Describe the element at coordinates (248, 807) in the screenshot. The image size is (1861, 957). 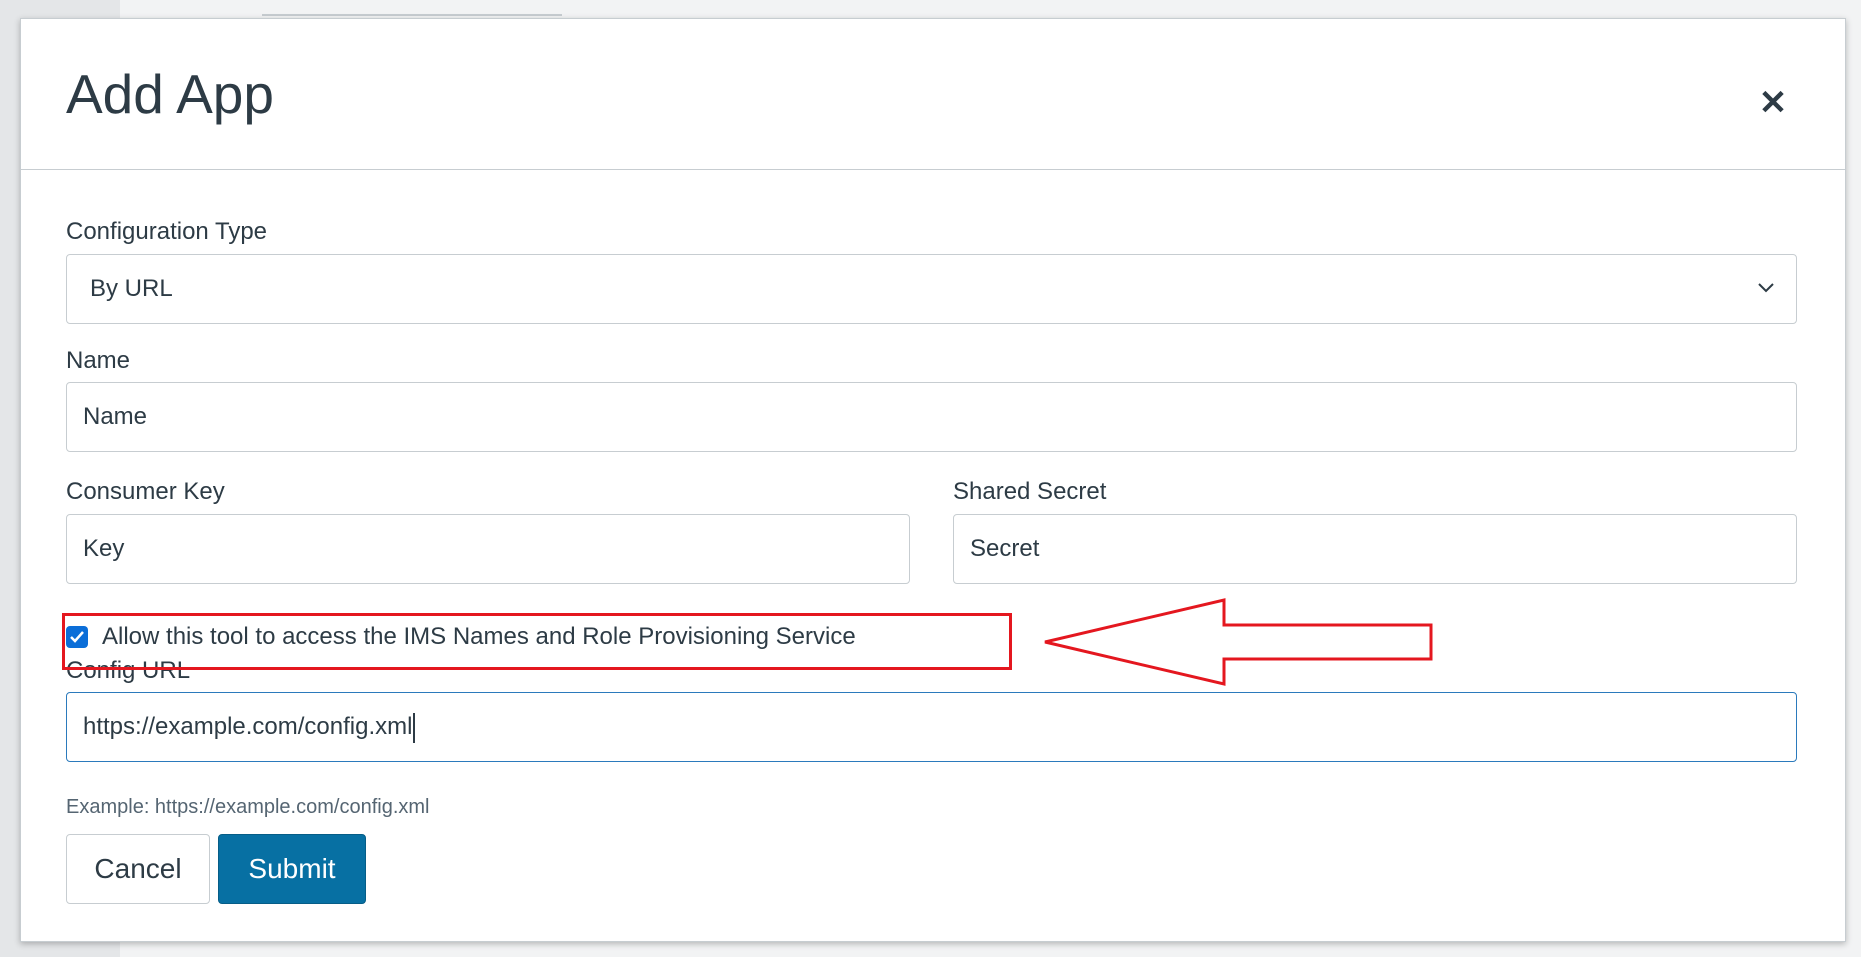
I see `config-url-hint: Example: https://example.com/config.xml` at that location.